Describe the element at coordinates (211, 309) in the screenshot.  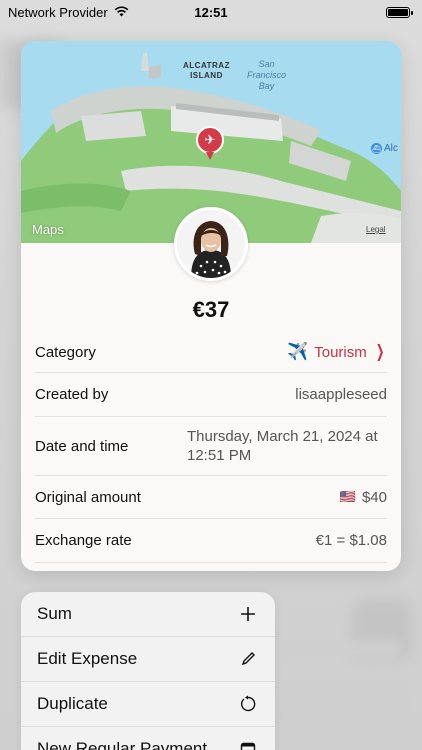
I see `expense-amount: €37` at that location.